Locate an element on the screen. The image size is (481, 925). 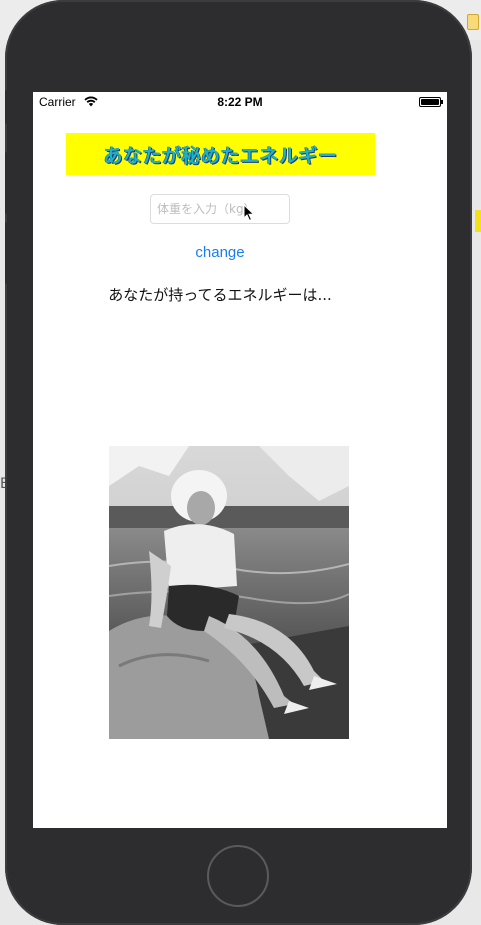
volume-up-button is located at coordinates (8, 183).